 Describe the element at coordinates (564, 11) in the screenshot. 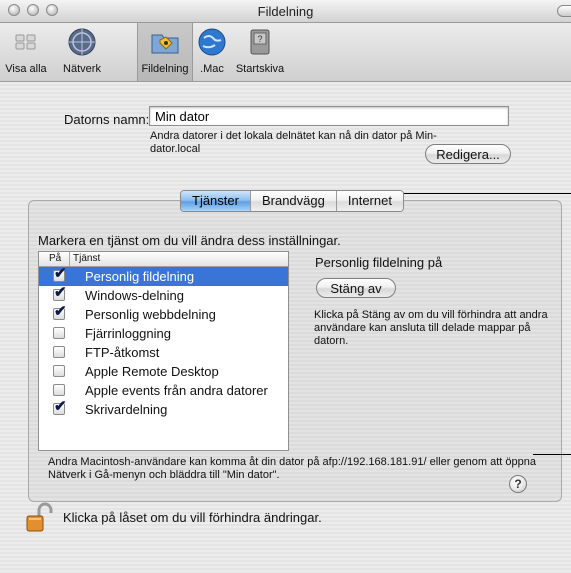

I see `toolbar-toggle-button` at that location.